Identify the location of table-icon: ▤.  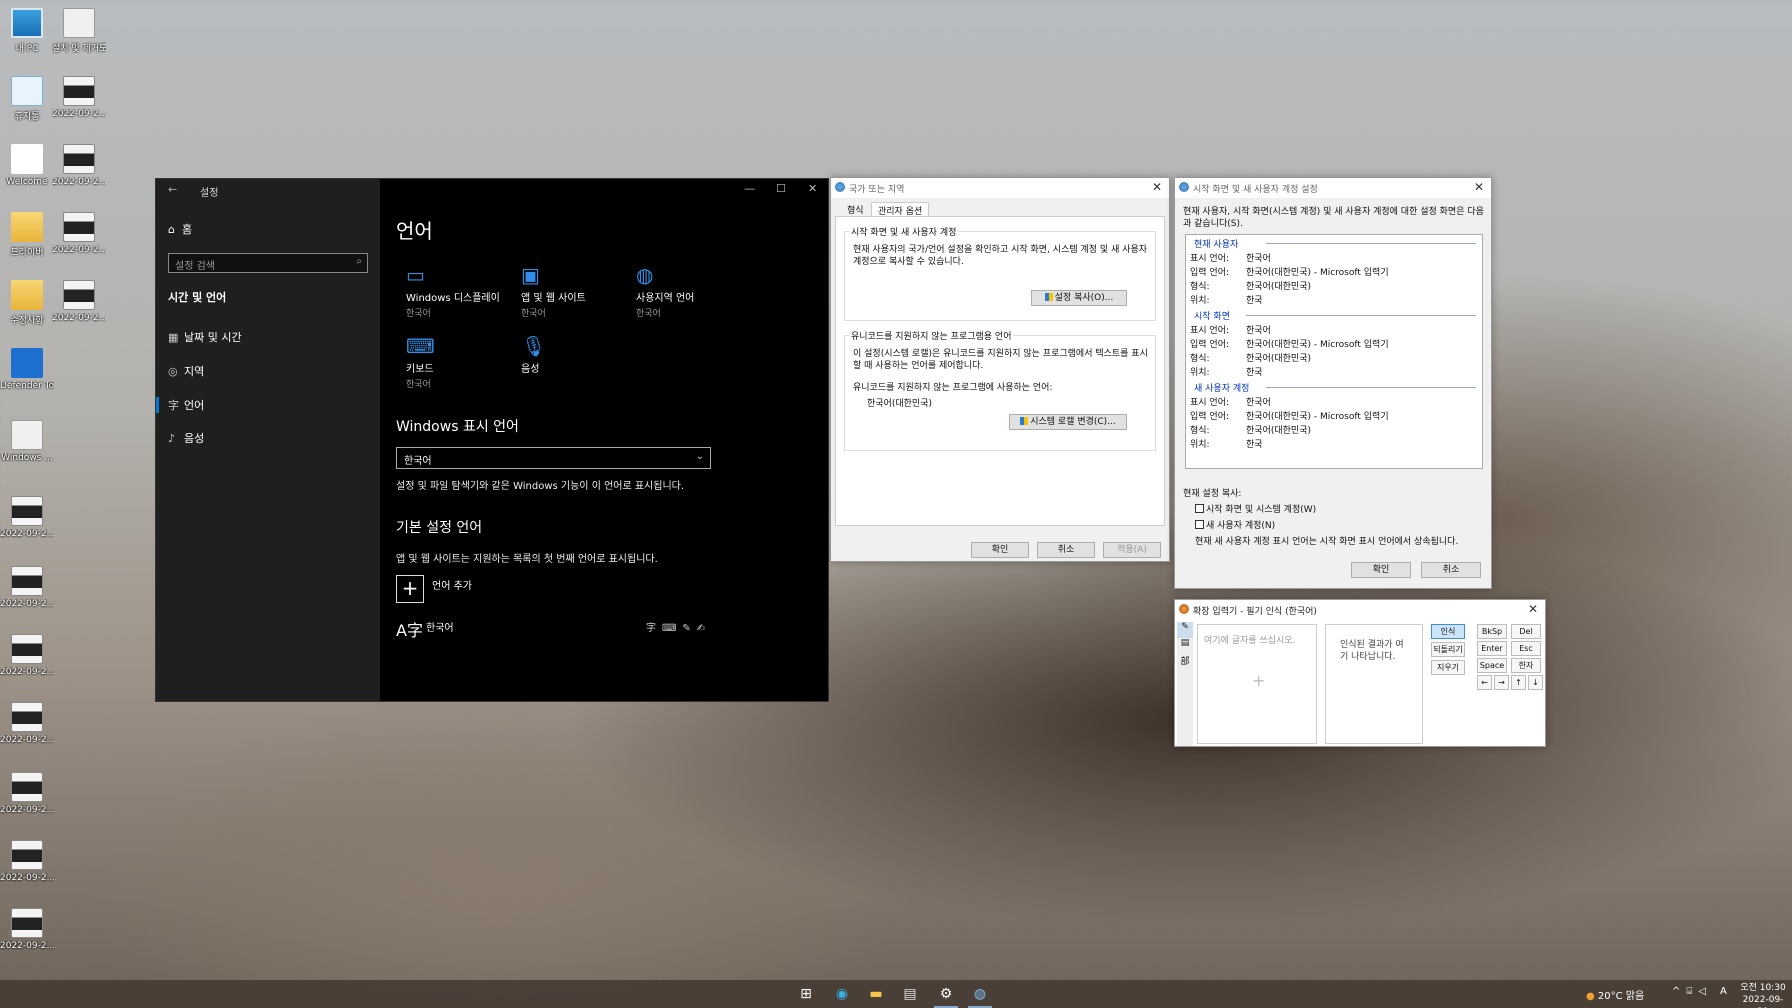
(1185, 646).